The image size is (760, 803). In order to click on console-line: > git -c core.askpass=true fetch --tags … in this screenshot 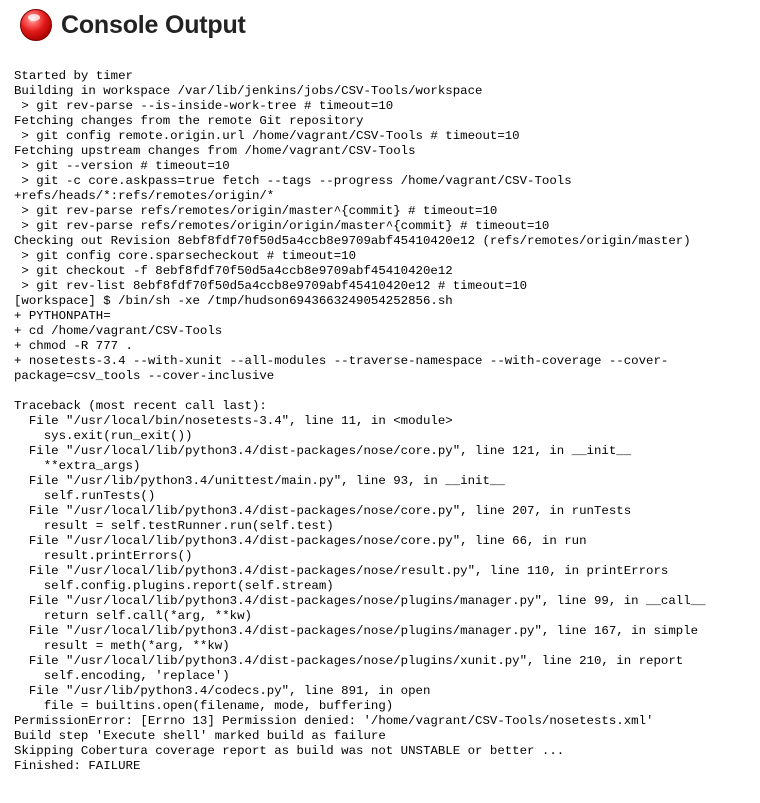, I will do `click(293, 181)`.